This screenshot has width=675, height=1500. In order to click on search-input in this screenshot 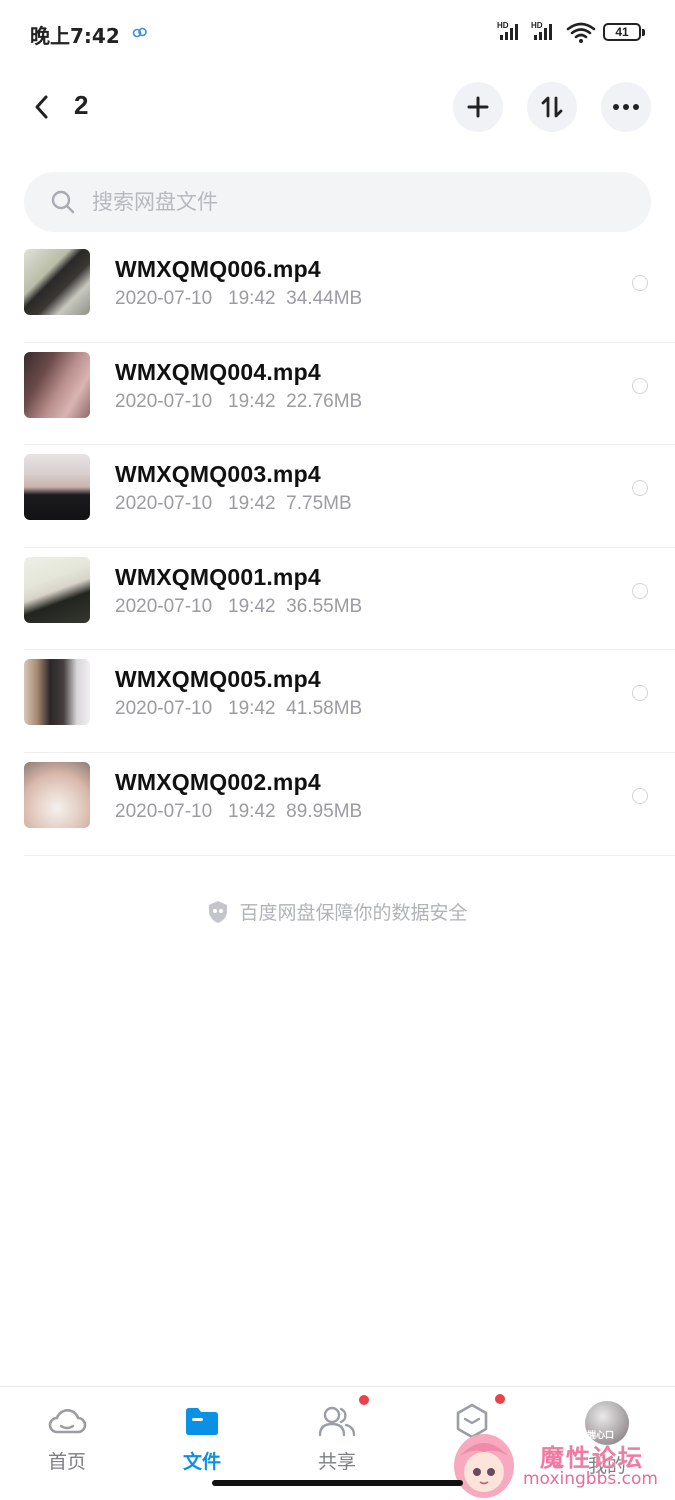, I will do `click(342, 202)`.